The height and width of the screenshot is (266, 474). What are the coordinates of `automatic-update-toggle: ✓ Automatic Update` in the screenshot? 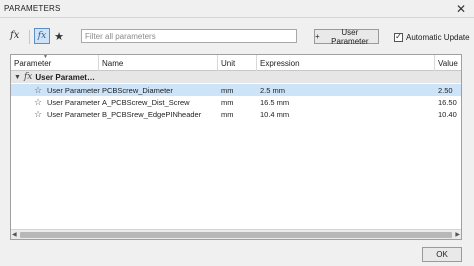 It's located at (432, 37).